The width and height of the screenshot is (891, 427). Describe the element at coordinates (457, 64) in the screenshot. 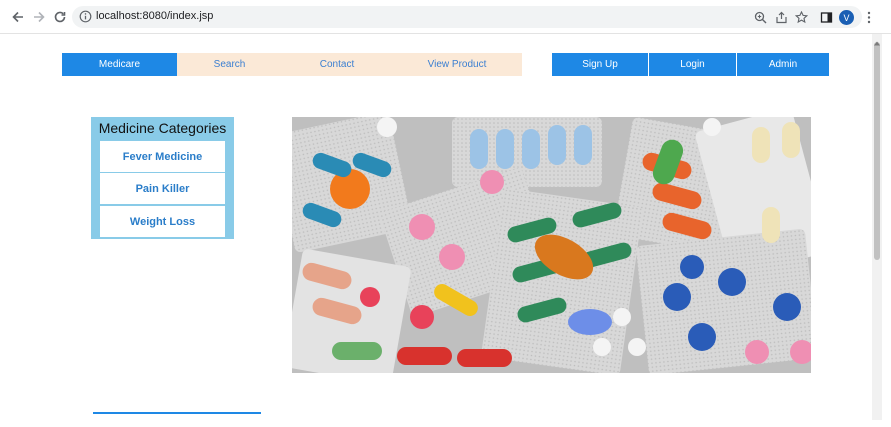

I see `nav-view-product: View Product` at that location.